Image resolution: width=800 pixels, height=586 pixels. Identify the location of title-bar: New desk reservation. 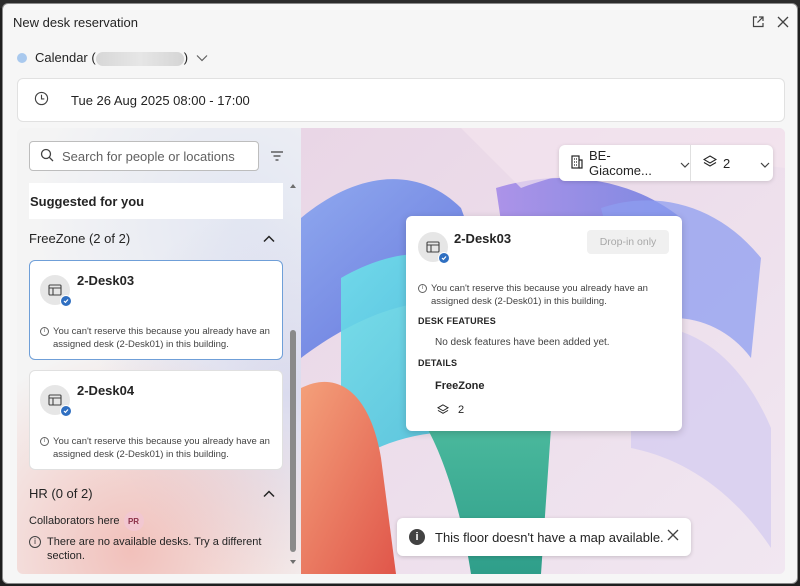
(400, 22).